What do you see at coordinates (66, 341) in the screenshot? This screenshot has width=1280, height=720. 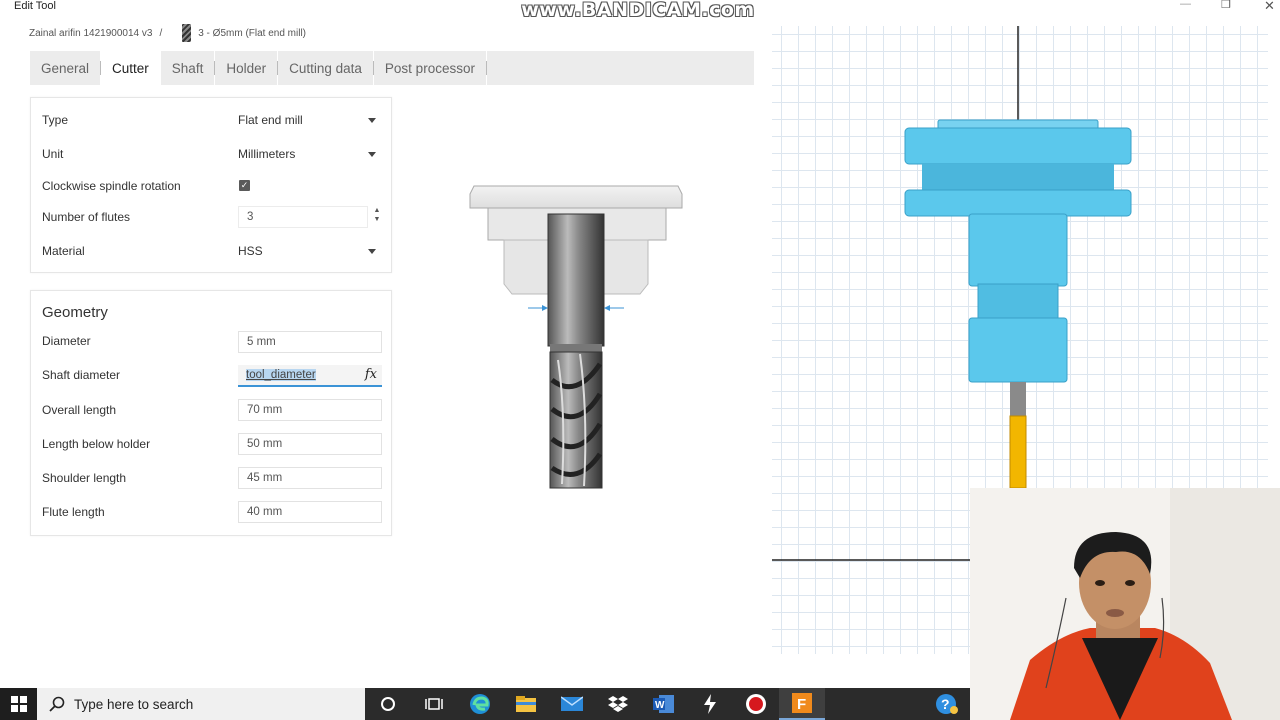 I see `diameter-label: Diameter` at bounding box center [66, 341].